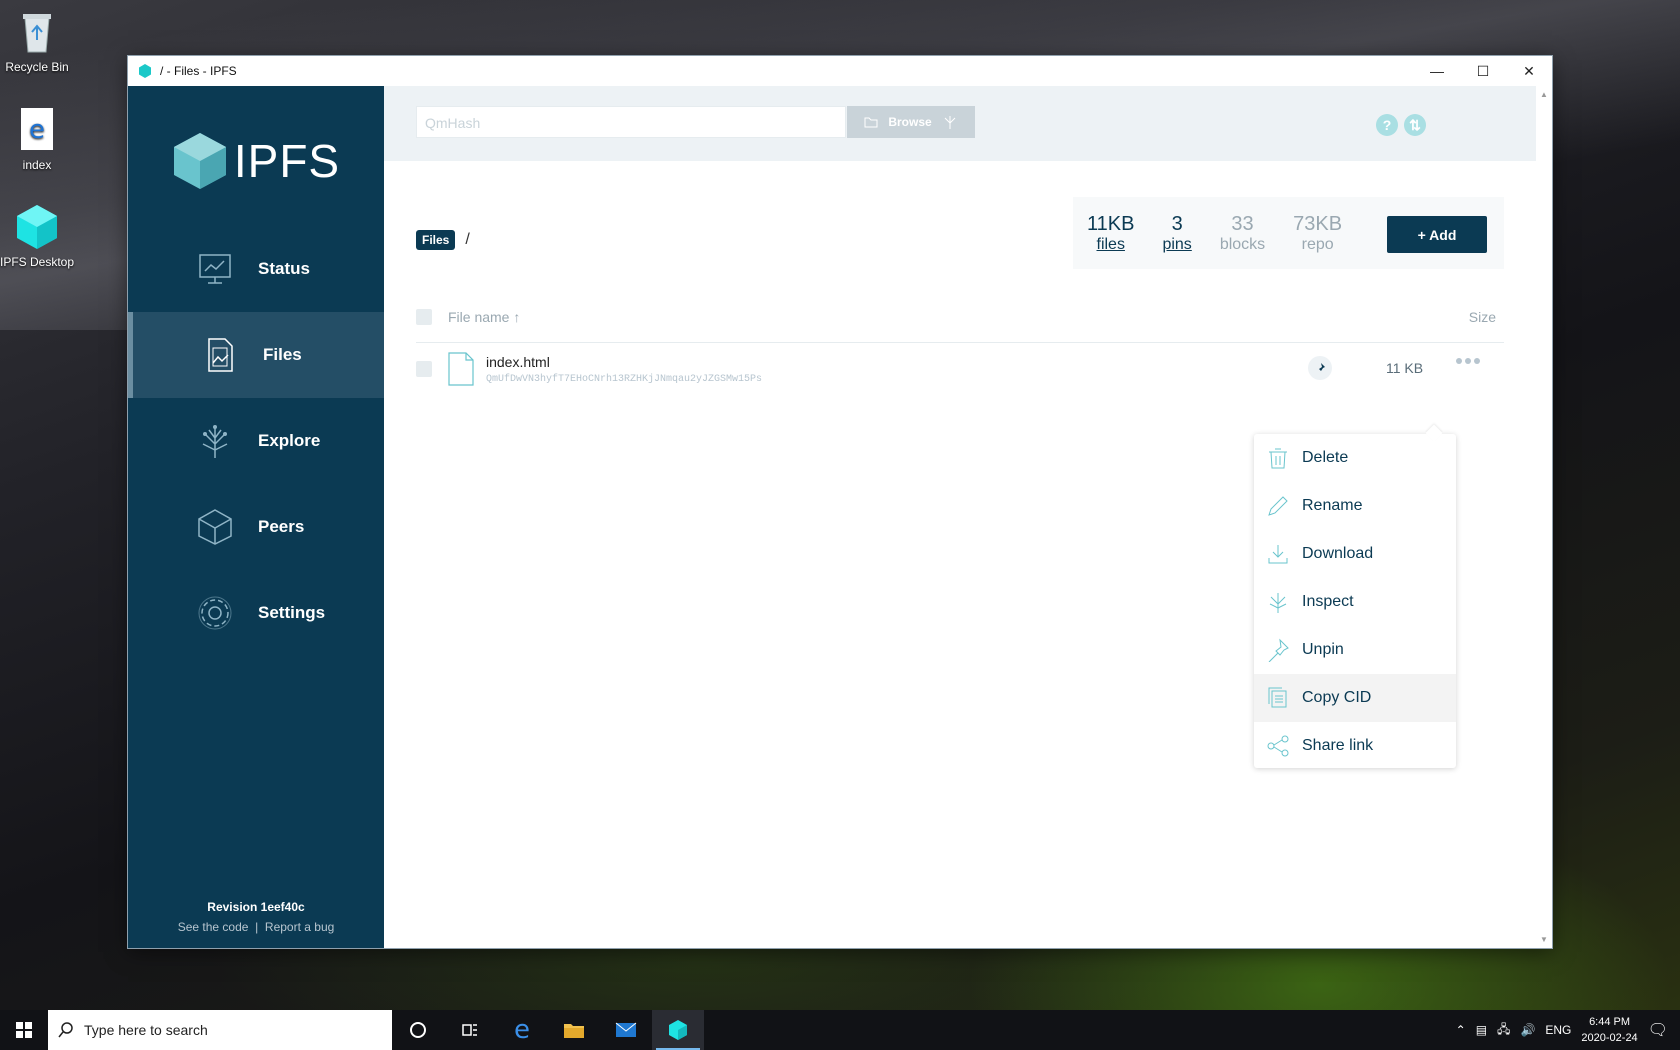  What do you see at coordinates (256, 269) in the screenshot?
I see `sidebar-item-status: Status` at bounding box center [256, 269].